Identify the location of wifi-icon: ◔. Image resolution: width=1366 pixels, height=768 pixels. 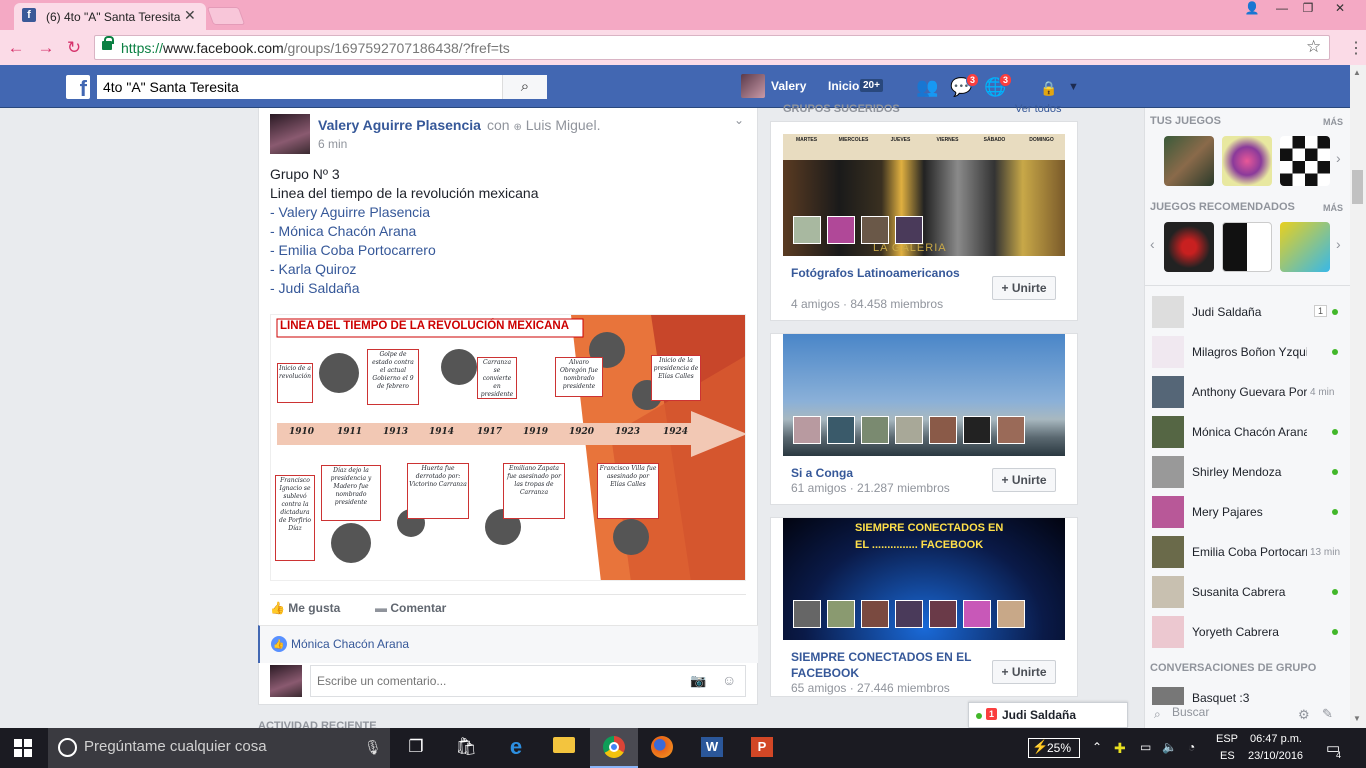
(1191, 747).